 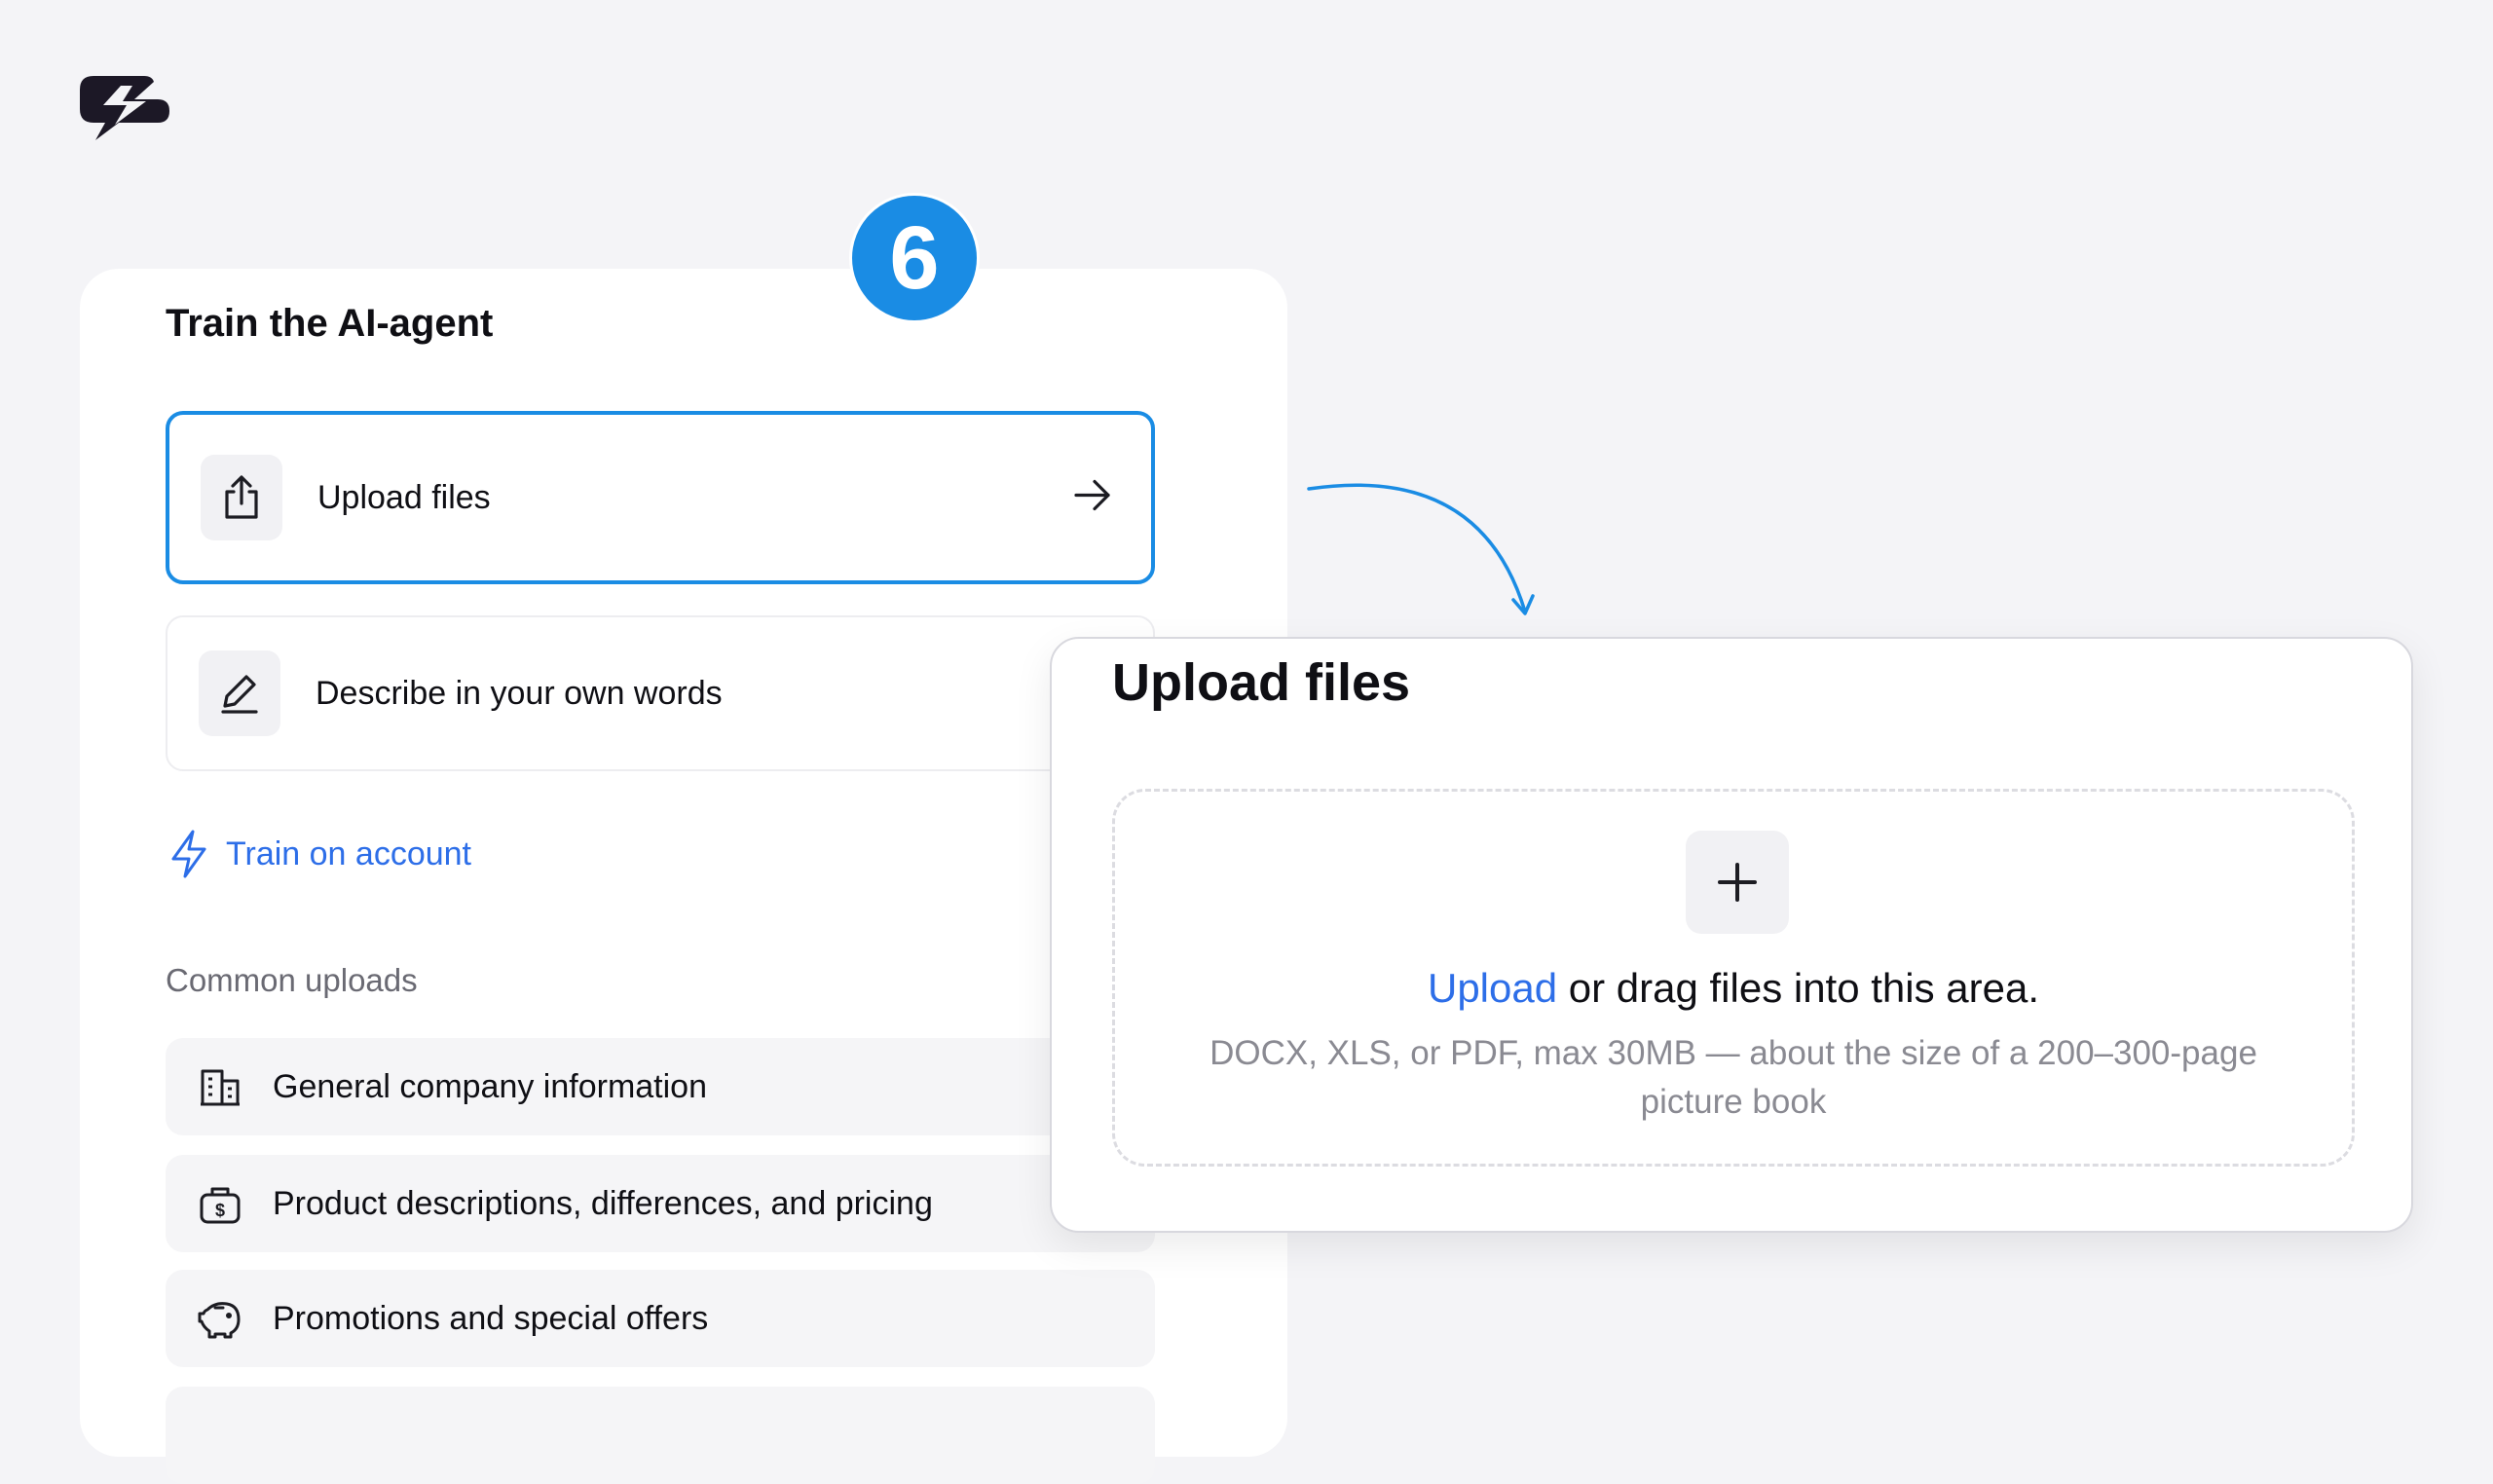 What do you see at coordinates (404, 497) in the screenshot?
I see `option-label: Upload files` at bounding box center [404, 497].